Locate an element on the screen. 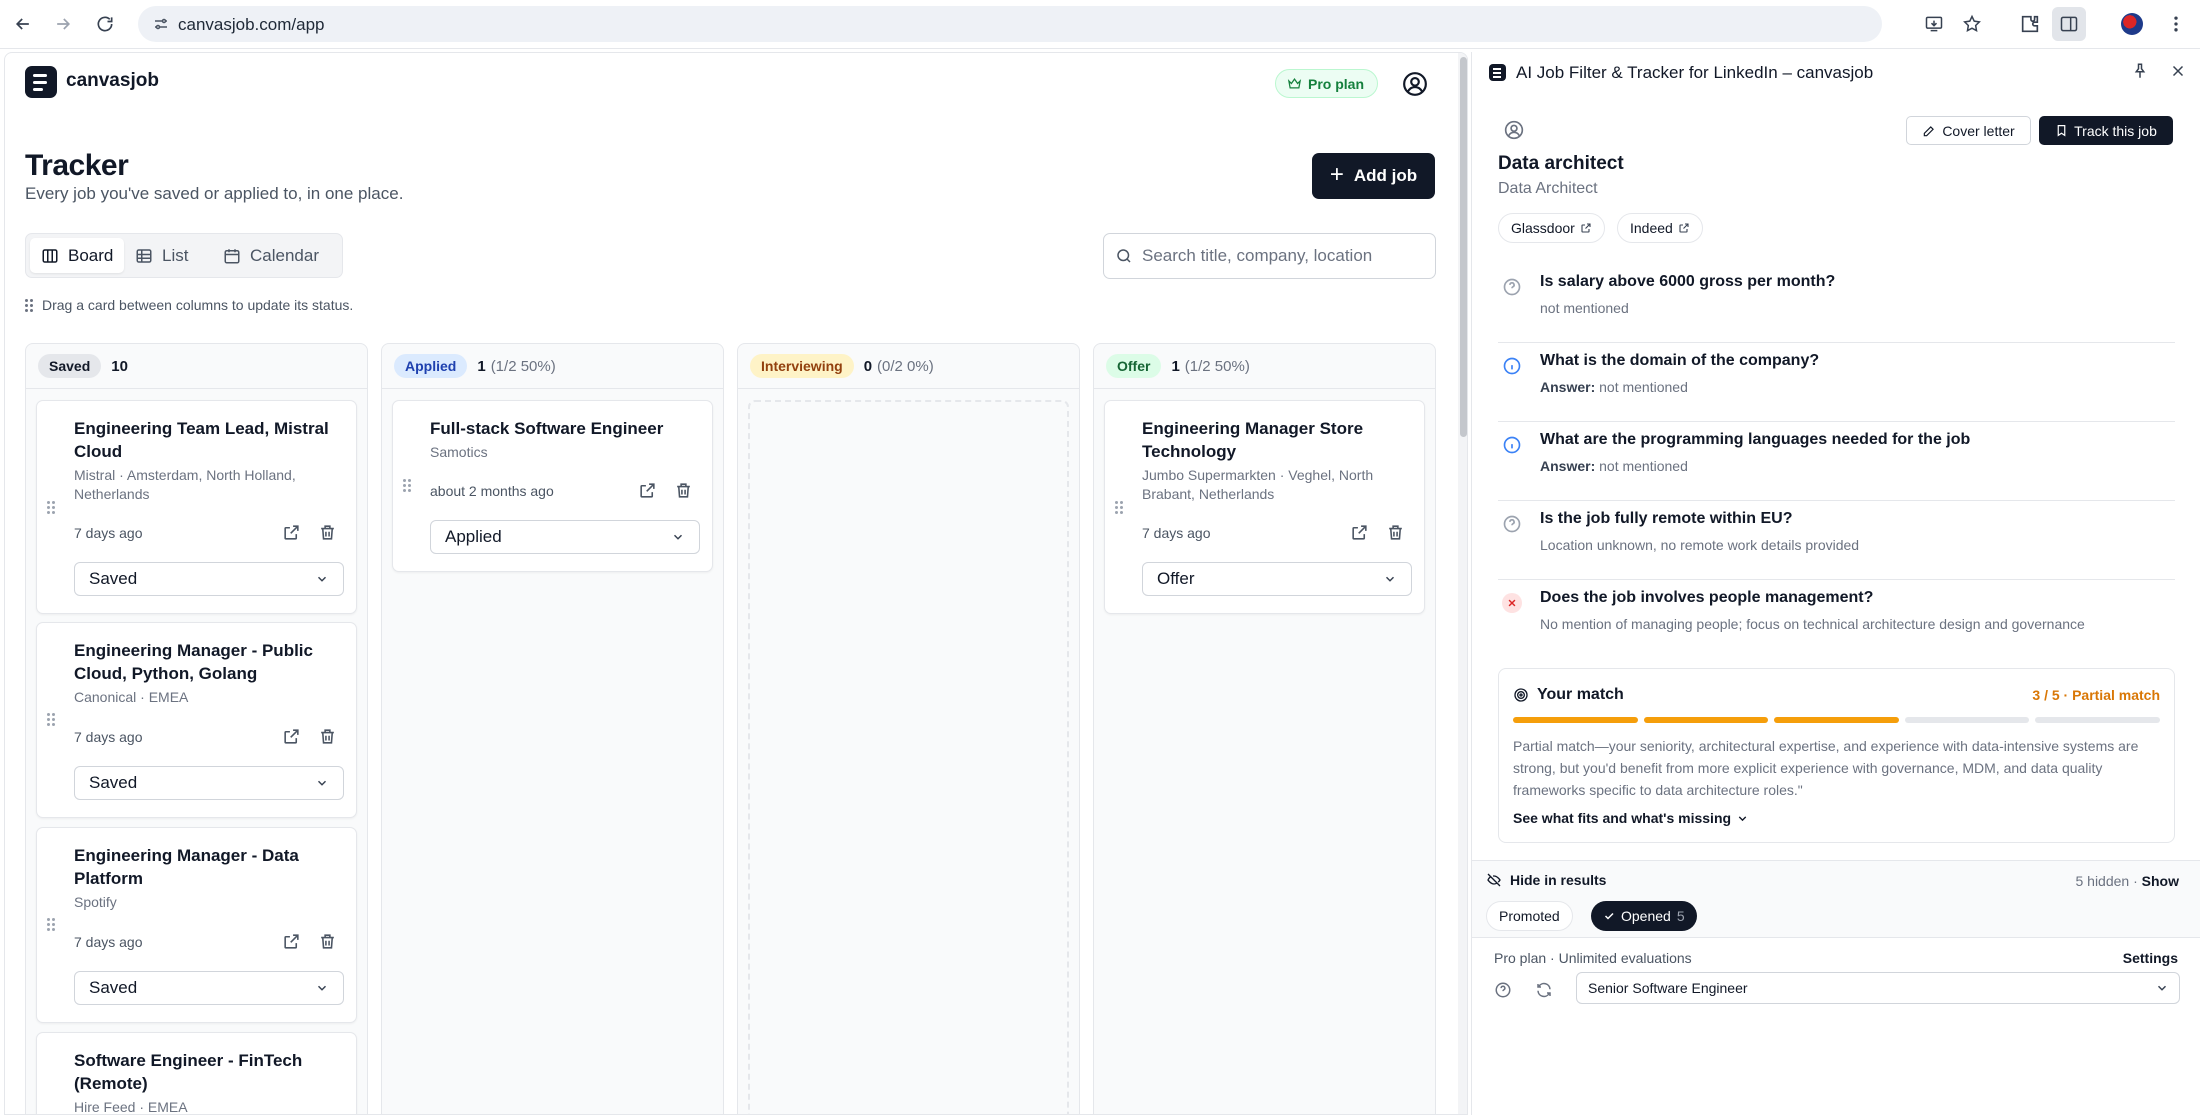 The image size is (2200, 1115). reload-icon is located at coordinates (105, 24).